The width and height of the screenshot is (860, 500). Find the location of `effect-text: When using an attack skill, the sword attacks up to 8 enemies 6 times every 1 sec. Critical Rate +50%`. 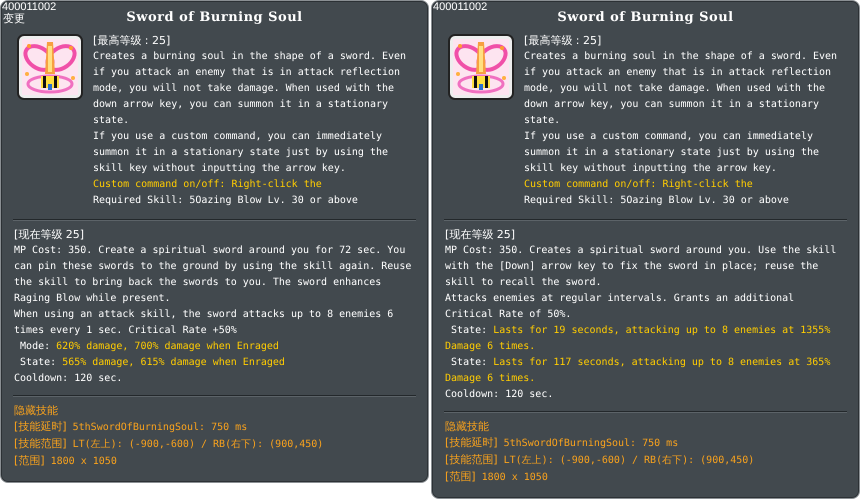

effect-text: When using an attack skill, the sword attacks up to 8 enemies 6 times every 1 sec. Critical Rate +50% is located at coordinates (204, 323).